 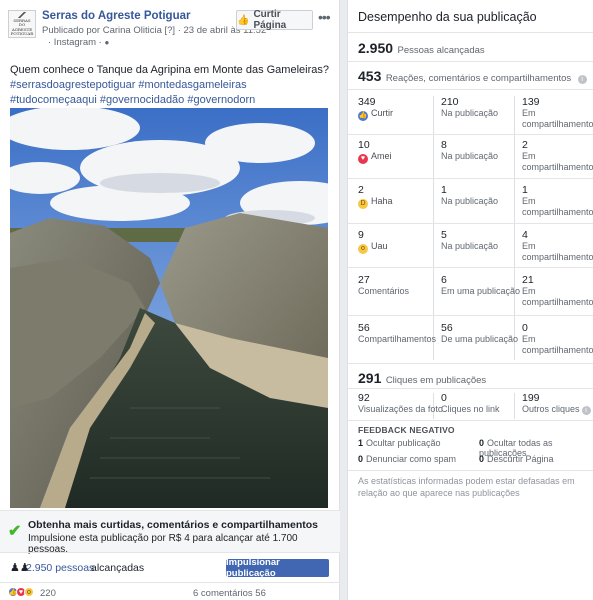 What do you see at coordinates (450, 102) in the screenshot?
I see `curtir-on-post: 210` at bounding box center [450, 102].